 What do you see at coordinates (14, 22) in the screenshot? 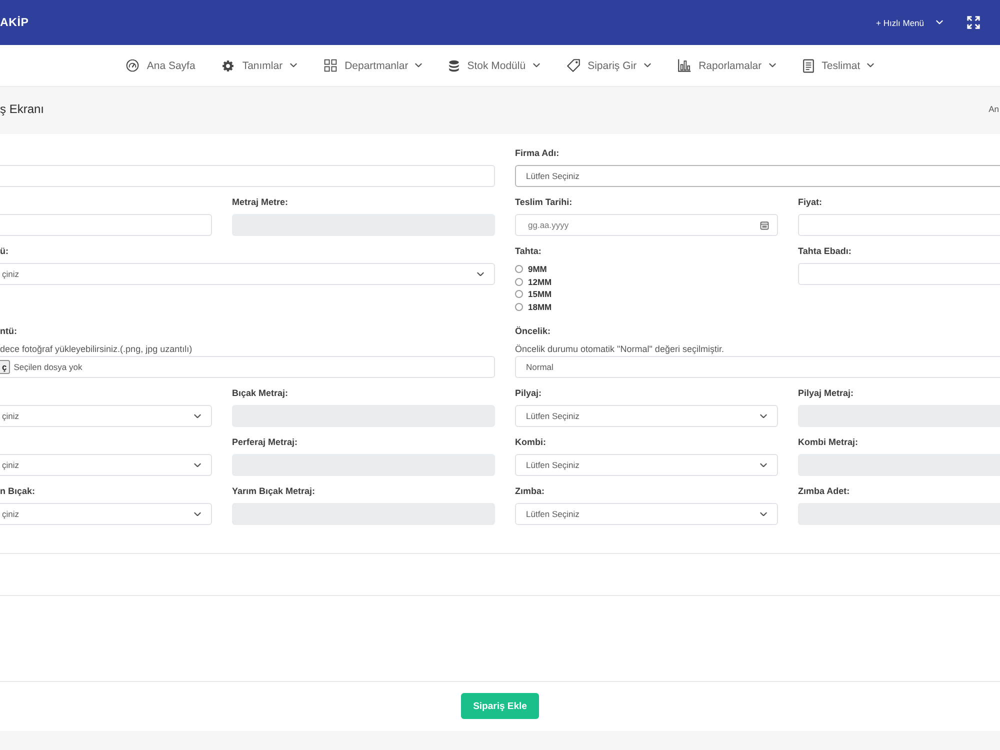
I see `app-logo-text: AKİP` at bounding box center [14, 22].